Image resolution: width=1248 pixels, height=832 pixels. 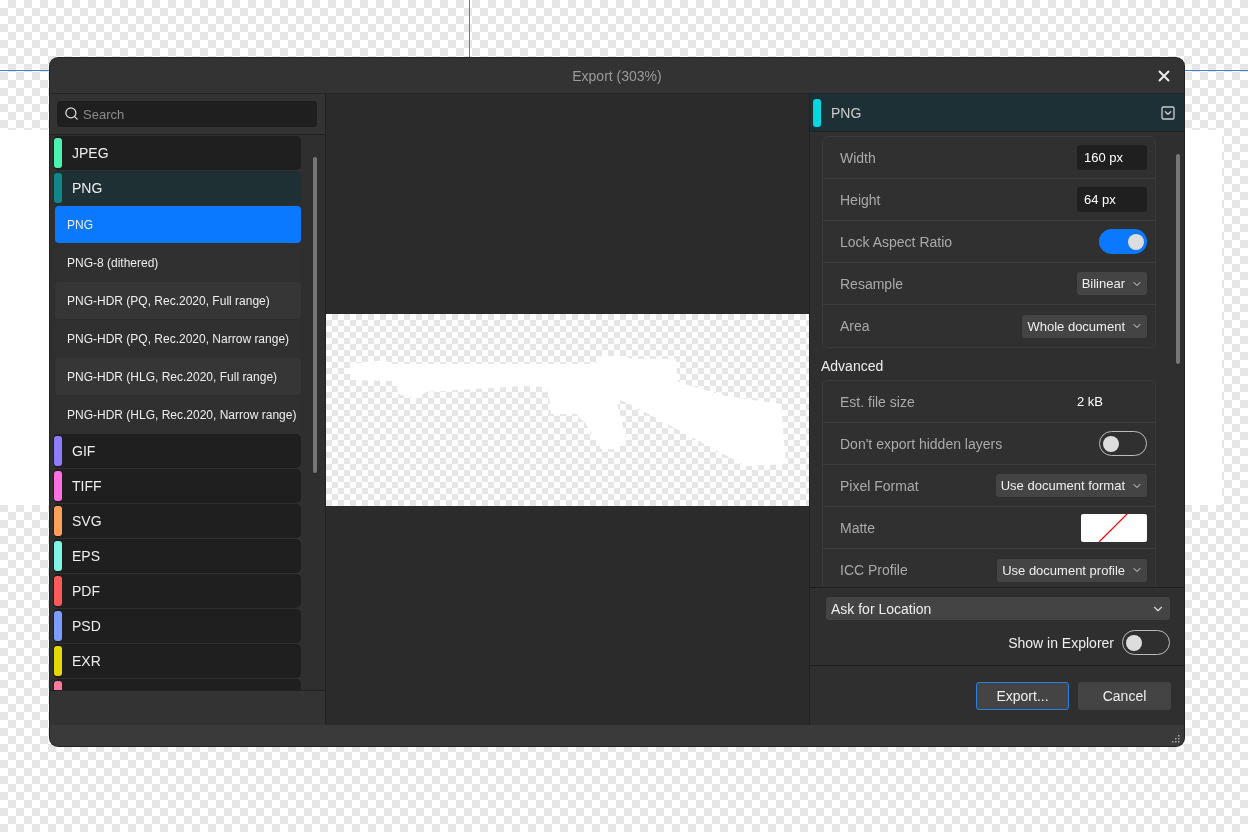 I want to click on section-title: Advanced, so click(x=853, y=366).